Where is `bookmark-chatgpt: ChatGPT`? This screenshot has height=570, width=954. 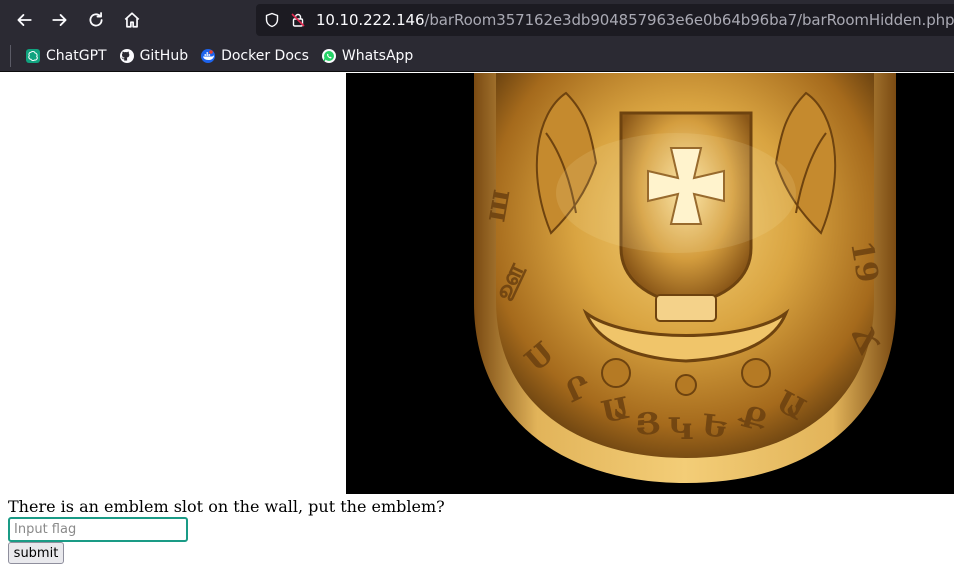
bookmark-chatgpt: ChatGPT is located at coordinates (66, 56).